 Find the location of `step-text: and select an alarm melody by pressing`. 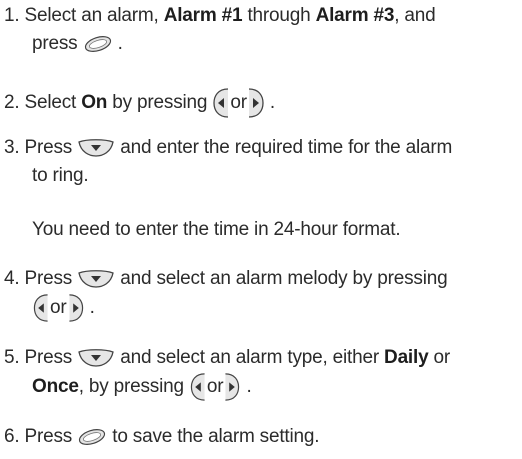

step-text: and select an alarm melody by pressing is located at coordinates (281, 278).